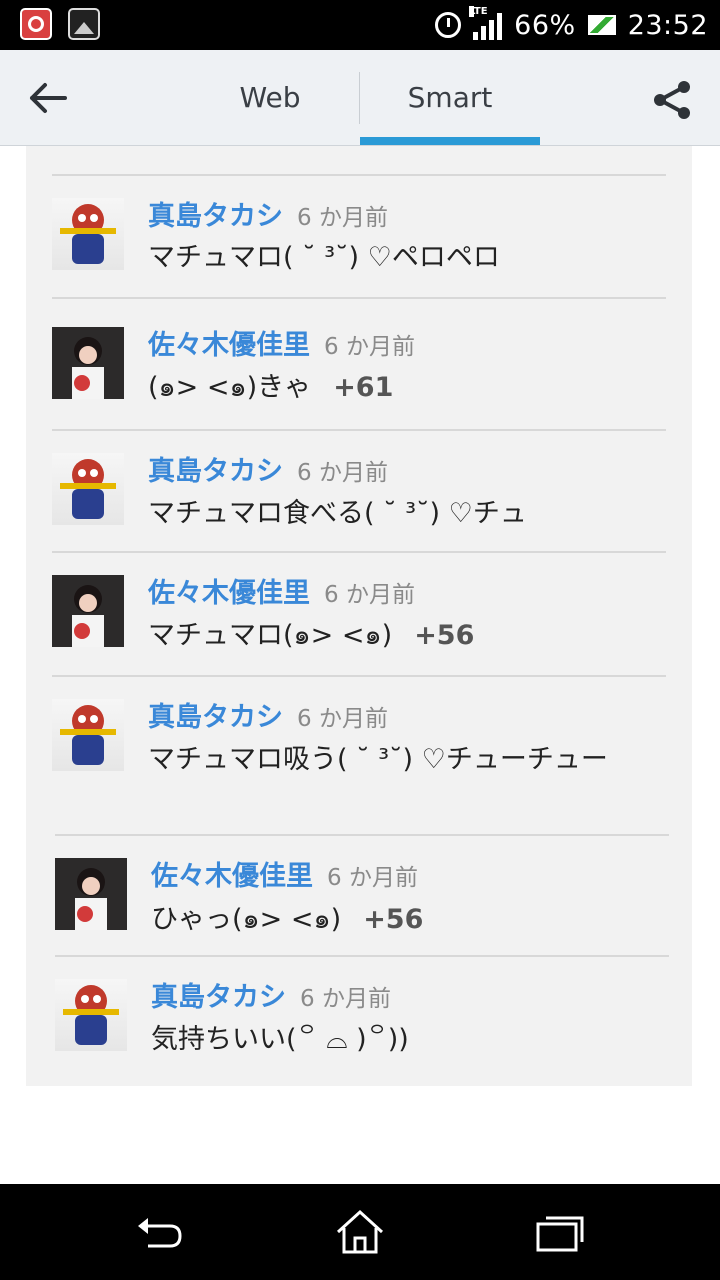 Image resolution: width=720 pixels, height=1280 pixels. I want to click on tab-smart: Smart, so click(450, 97).